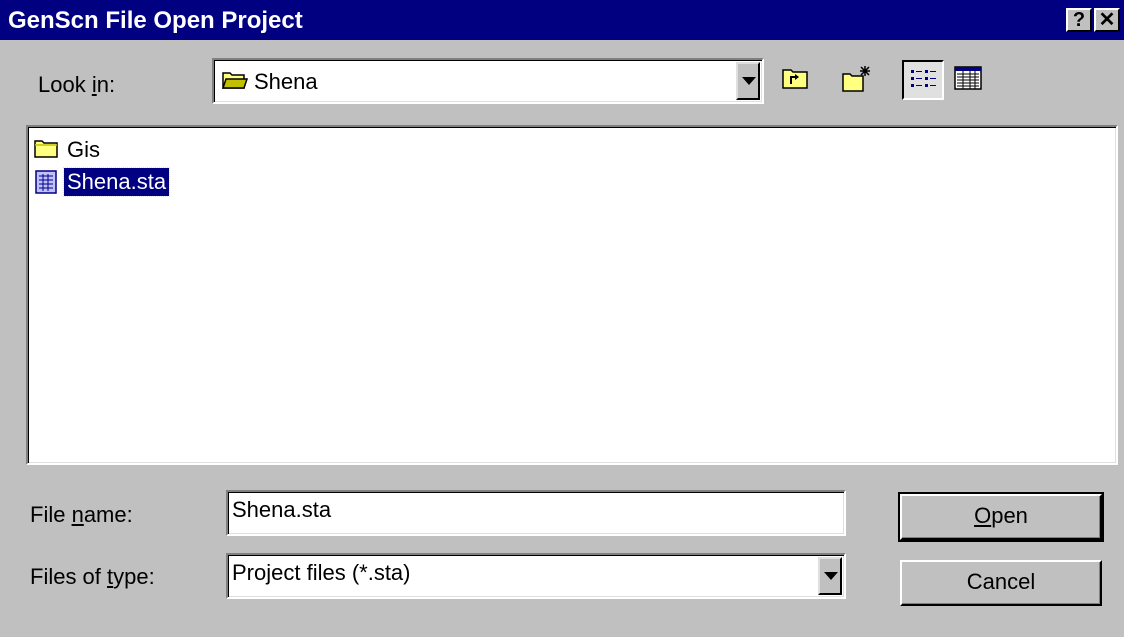  Describe the element at coordinates (46, 184) in the screenshot. I see `project-file-icon` at that location.